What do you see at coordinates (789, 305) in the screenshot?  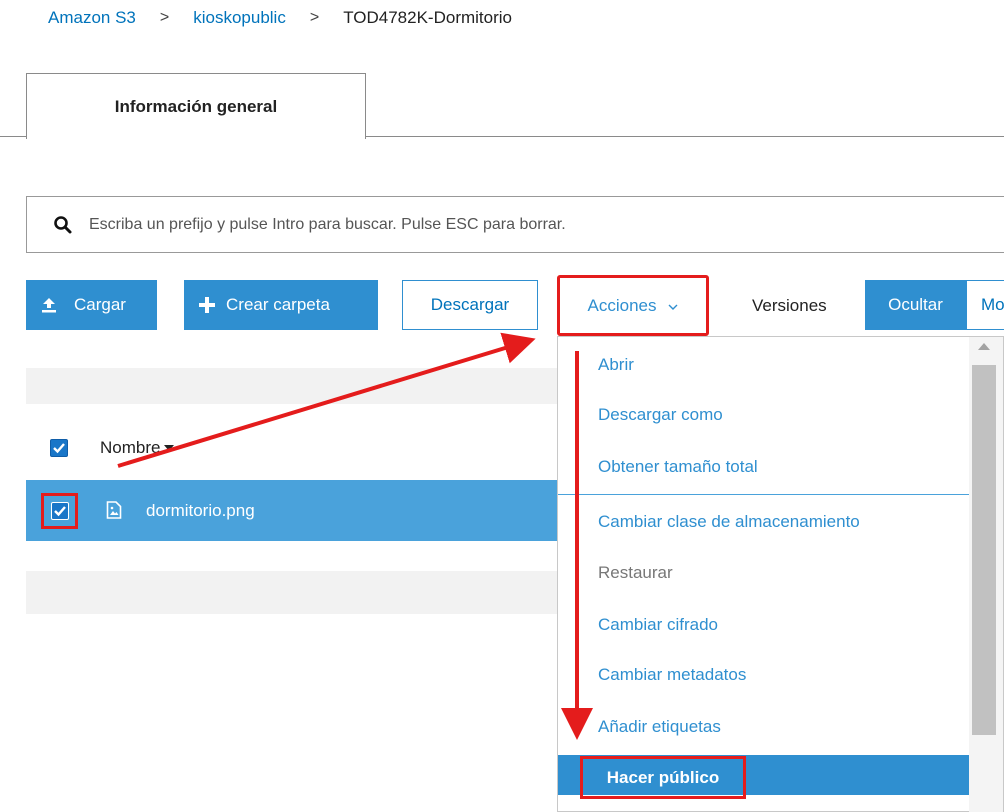 I see `versions-label: Versiones` at bounding box center [789, 305].